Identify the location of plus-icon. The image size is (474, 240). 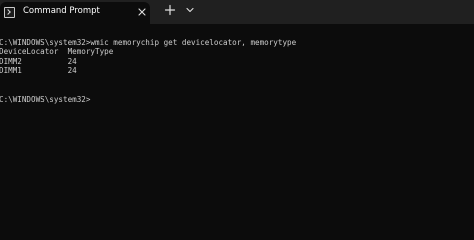
(170, 10).